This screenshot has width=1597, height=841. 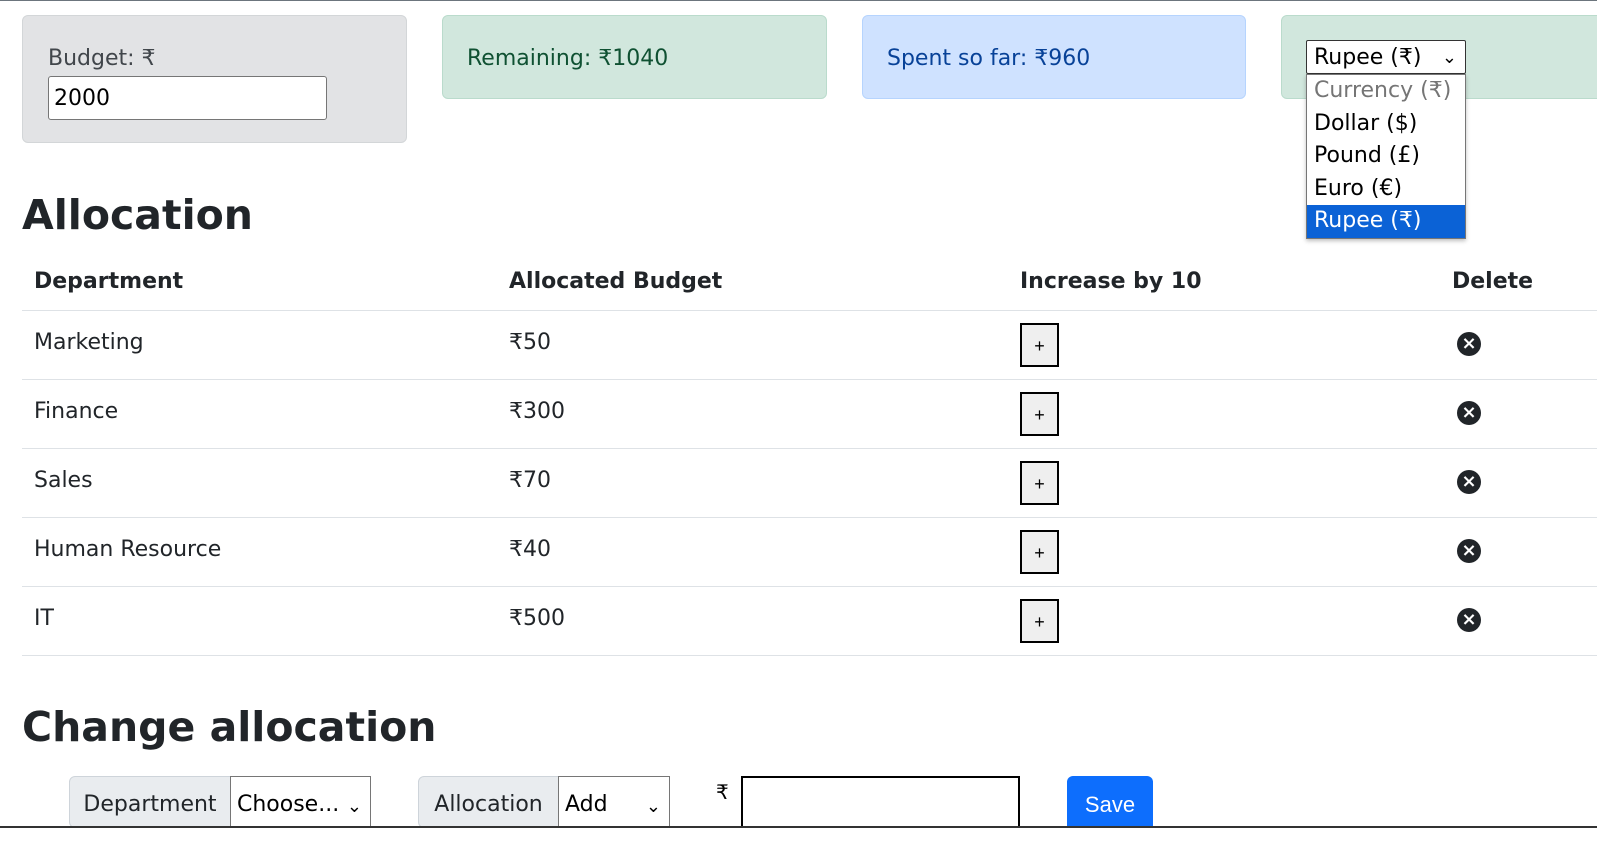 I want to click on allocation-group-label: Allocation, so click(x=488, y=802).